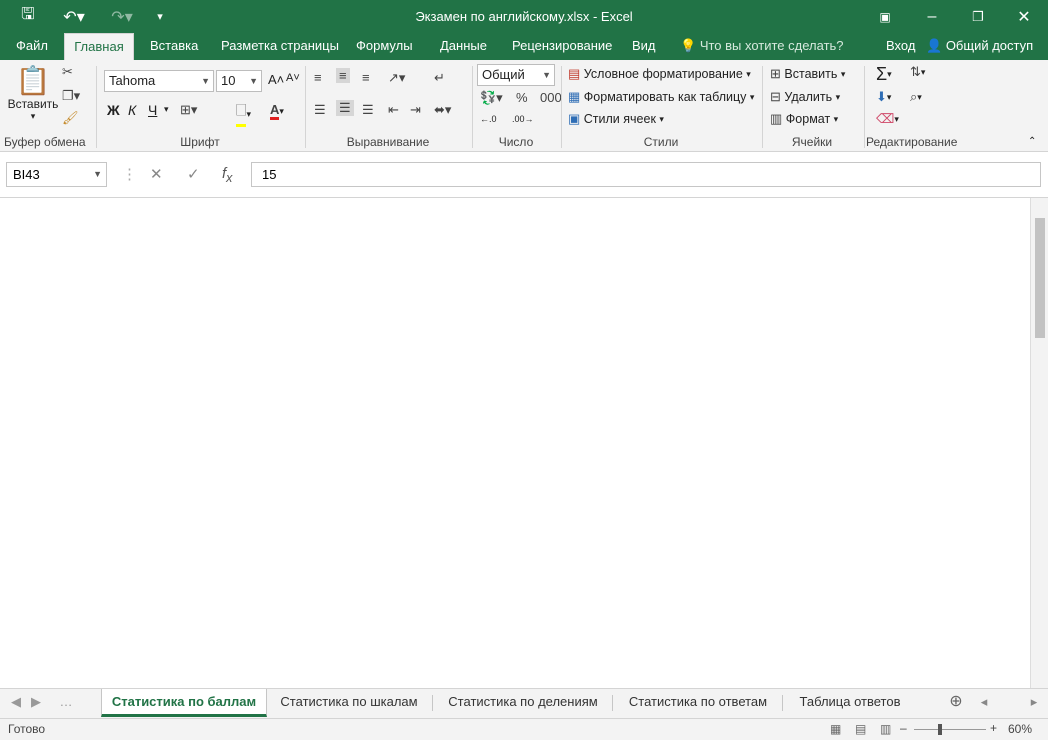  Describe the element at coordinates (56, 174) in the screenshot. I see `name-box: BI43 ▼` at that location.